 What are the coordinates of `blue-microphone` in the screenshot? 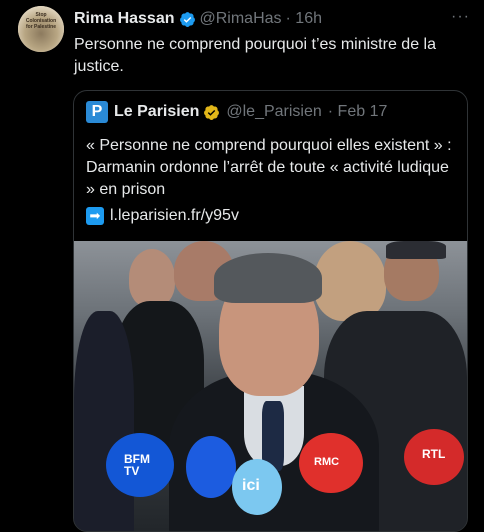 It's located at (211, 467).